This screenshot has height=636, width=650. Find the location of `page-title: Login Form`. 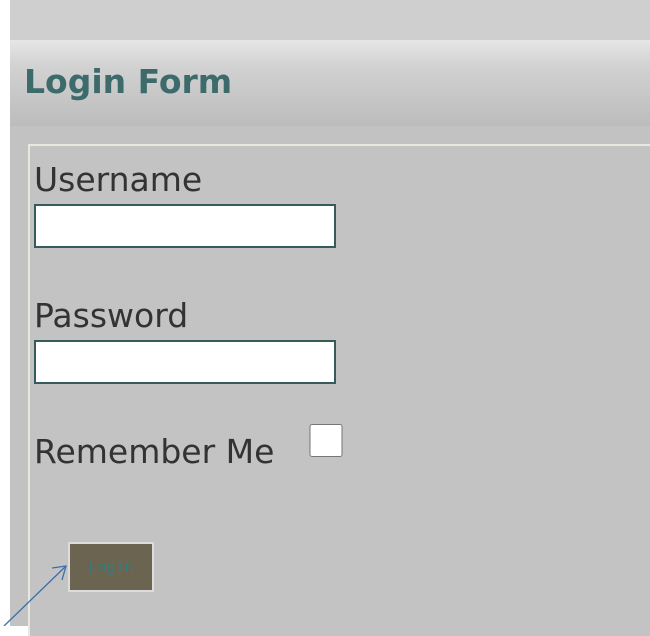

page-title: Login Form is located at coordinates (128, 81).